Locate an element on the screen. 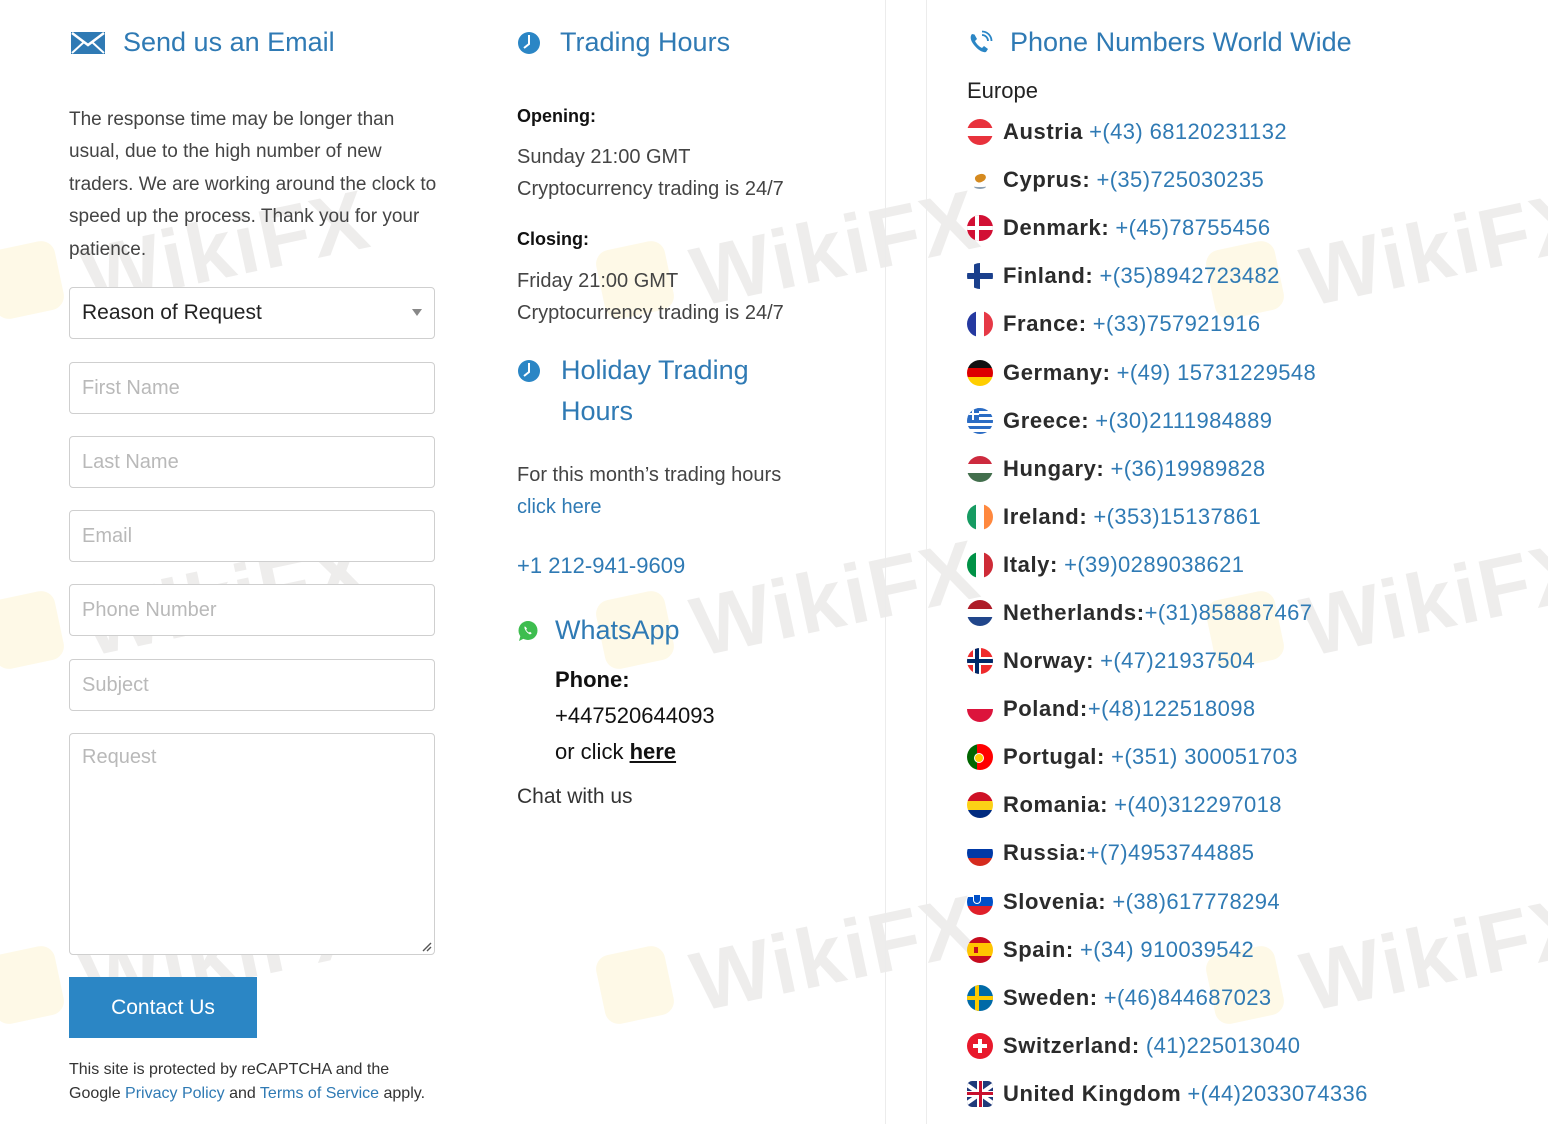  phone-item-hungary: Hungary: +(36)19989828 is located at coordinates (1167, 469).